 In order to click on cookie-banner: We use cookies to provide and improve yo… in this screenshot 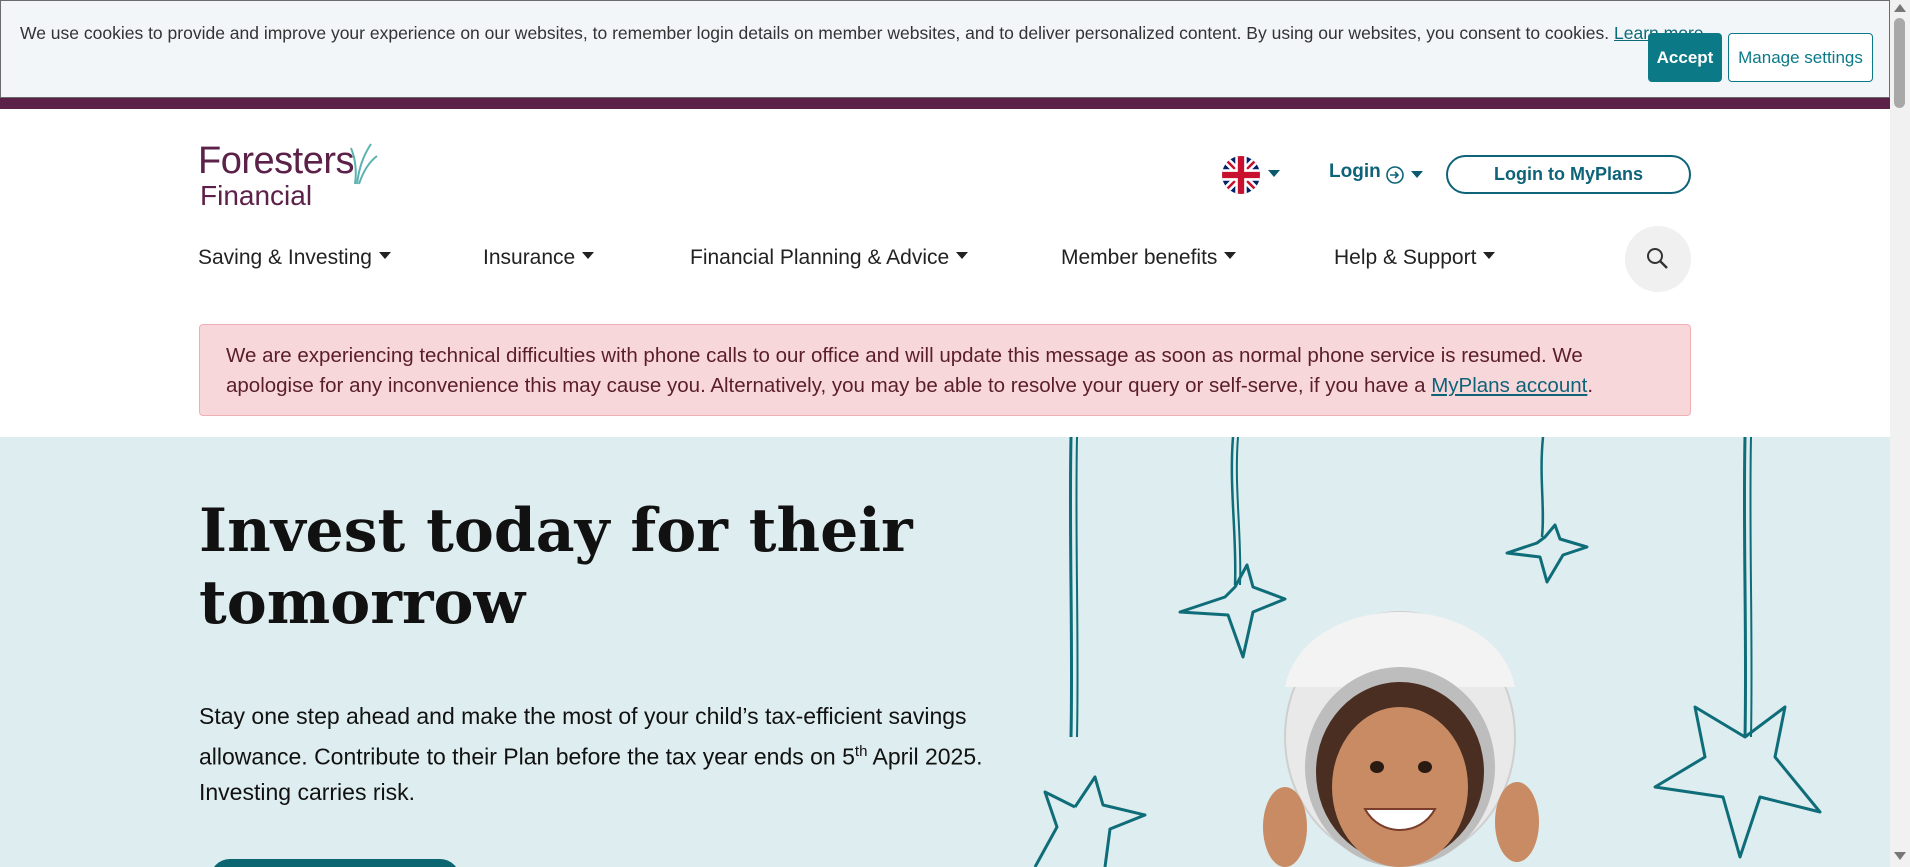, I will do `click(945, 49)`.